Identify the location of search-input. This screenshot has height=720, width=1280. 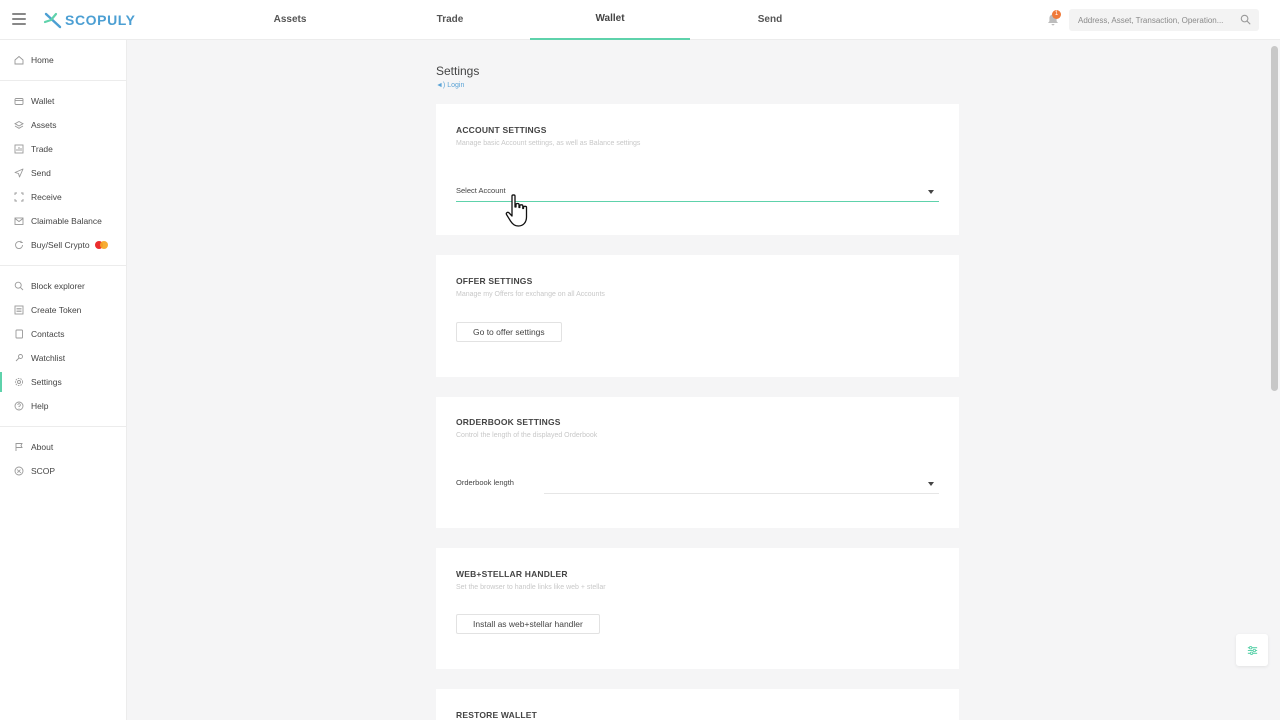
(1149, 20).